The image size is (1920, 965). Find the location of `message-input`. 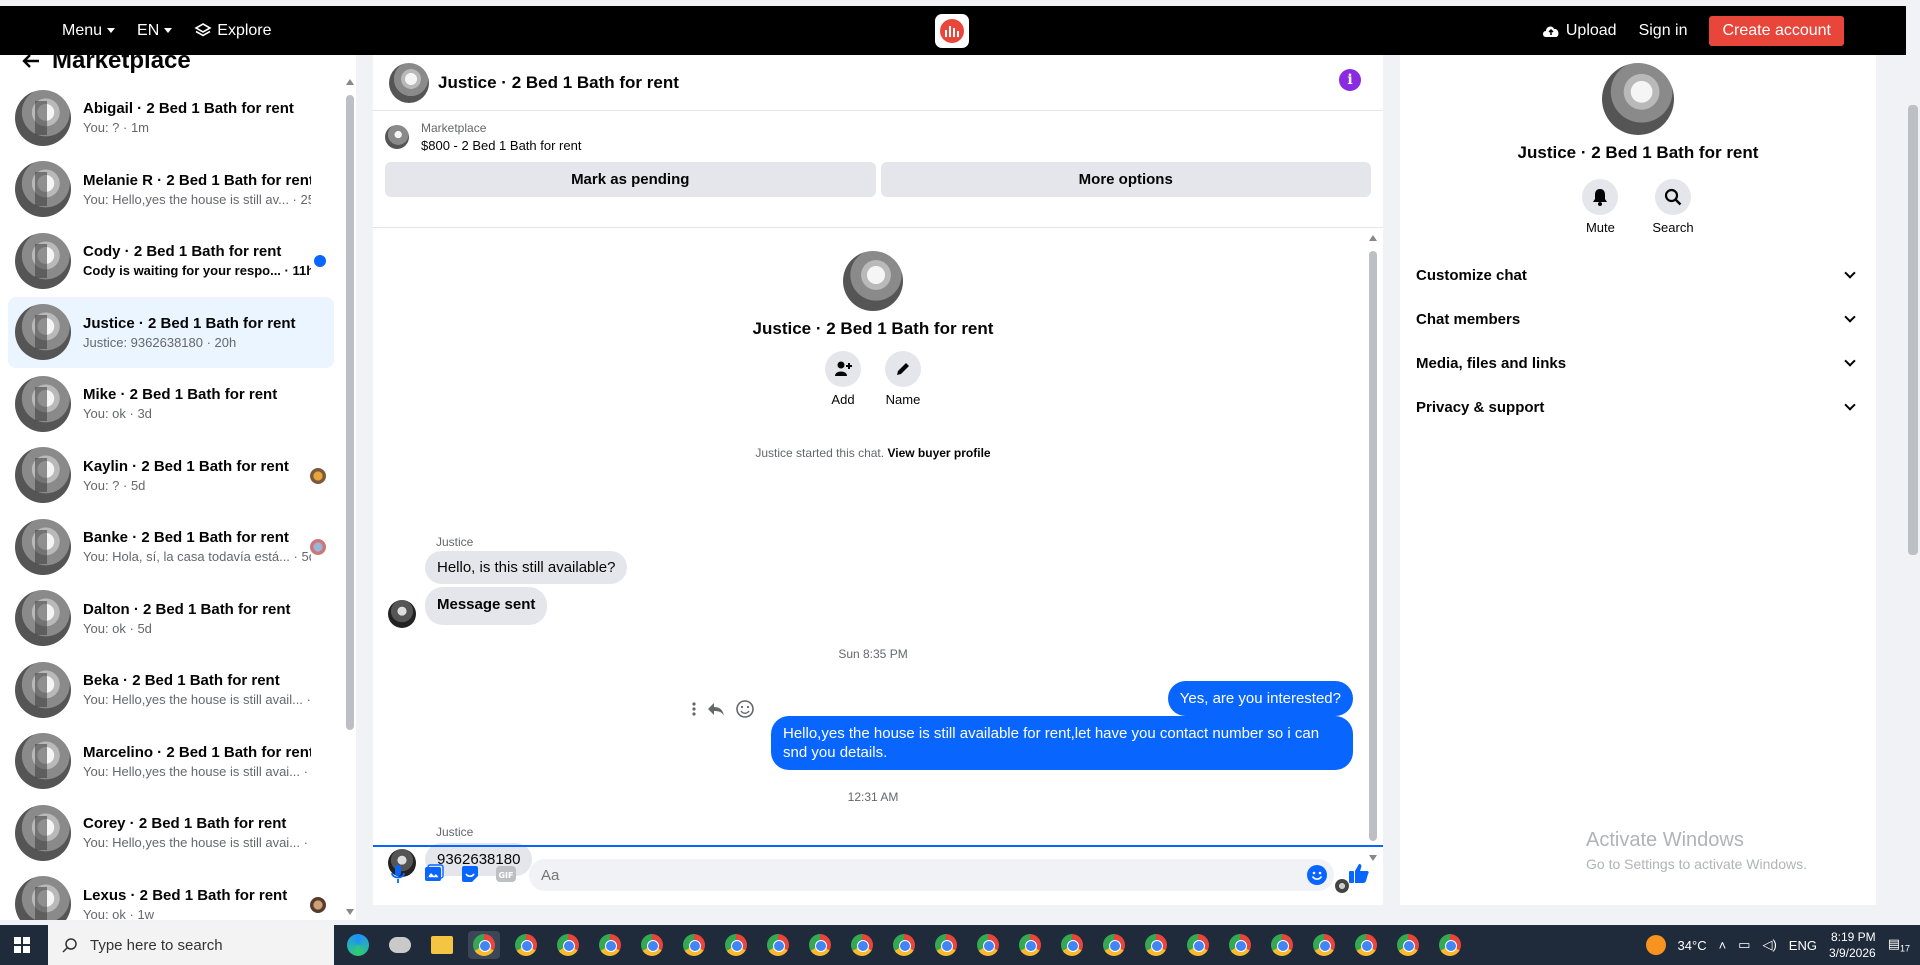

message-input is located at coordinates (931, 875).